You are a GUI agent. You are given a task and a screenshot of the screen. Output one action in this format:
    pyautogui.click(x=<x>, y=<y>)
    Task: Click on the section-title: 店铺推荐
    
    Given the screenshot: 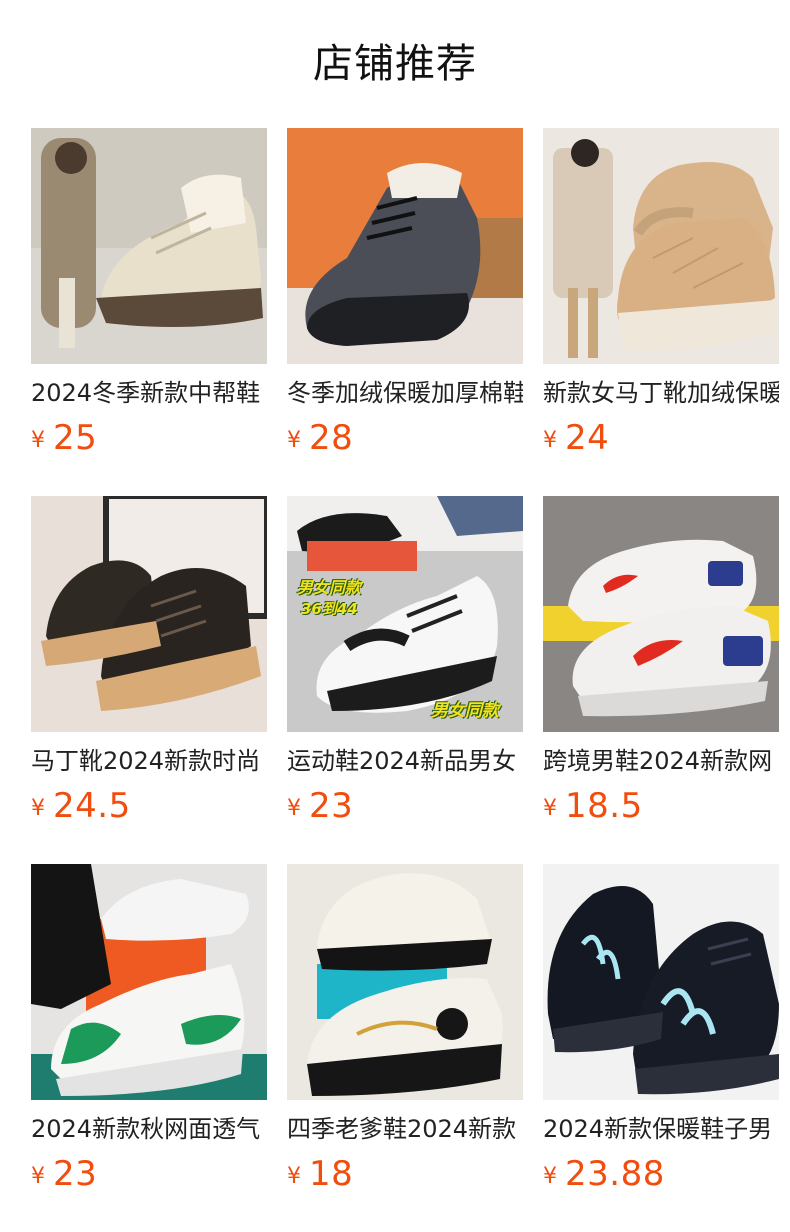 What is the action you would take?
    pyautogui.click(x=395, y=64)
    